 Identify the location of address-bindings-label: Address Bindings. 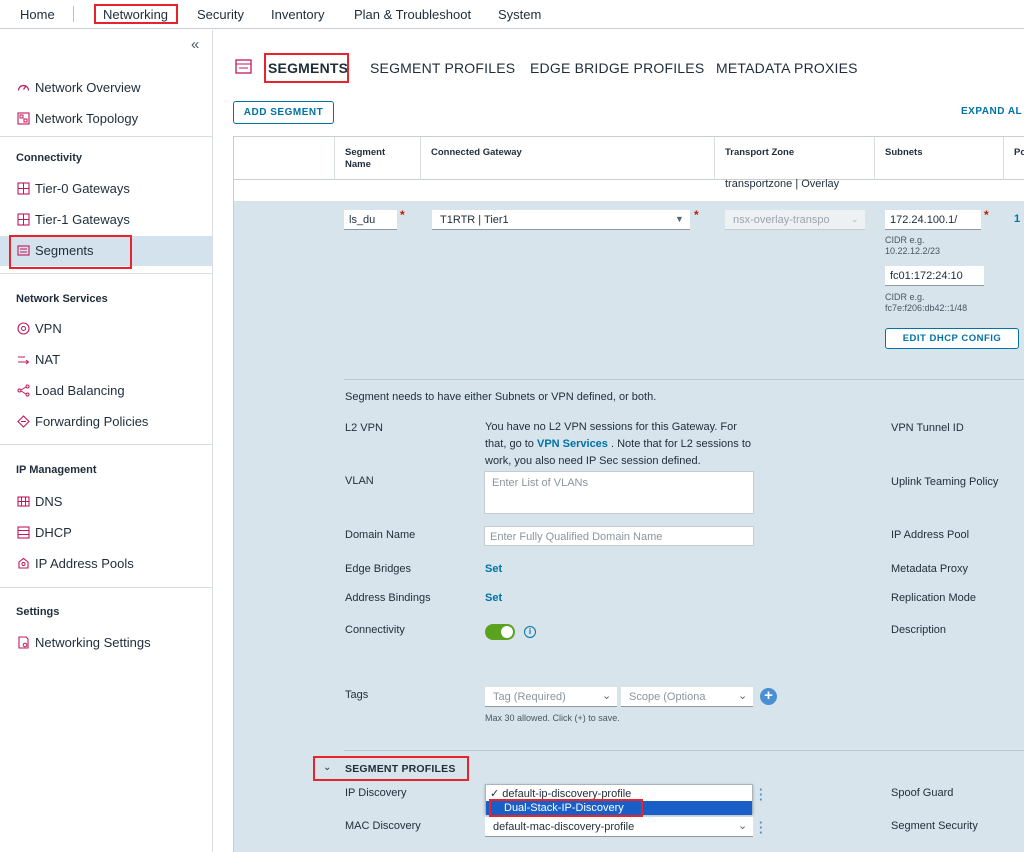
(388, 598).